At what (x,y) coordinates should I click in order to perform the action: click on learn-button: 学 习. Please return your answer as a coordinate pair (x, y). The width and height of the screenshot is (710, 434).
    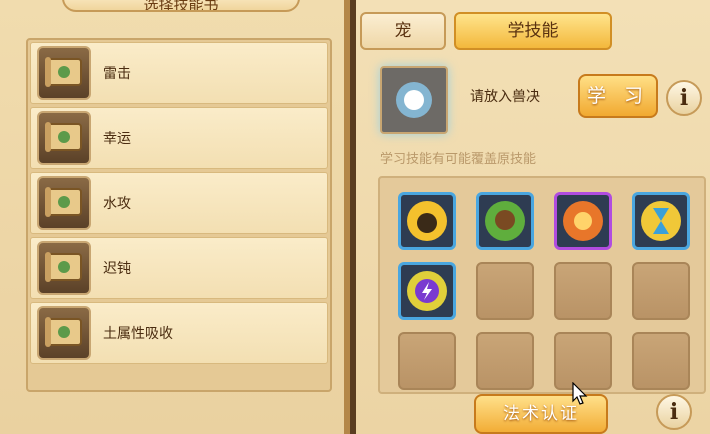
    Looking at the image, I should click on (618, 96).